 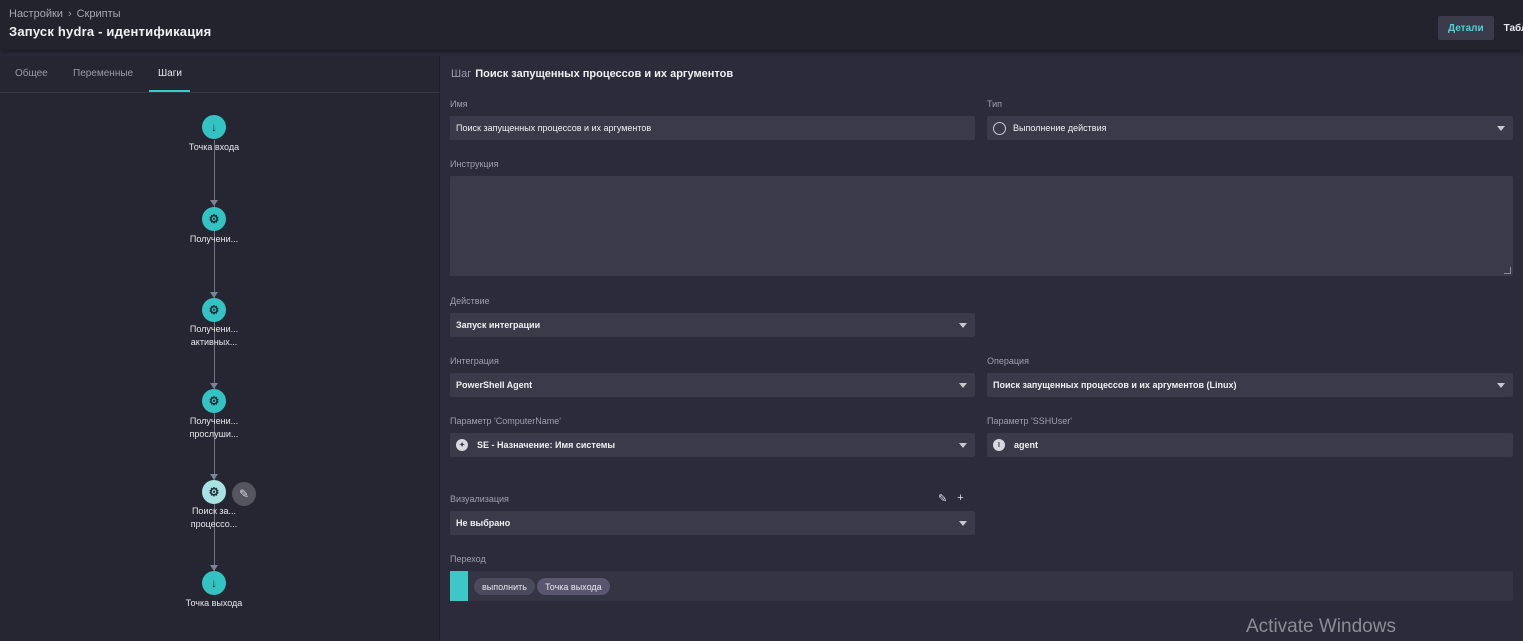 What do you see at coordinates (712, 385) in the screenshot?
I see `integration-select: PowerShell Agent` at bounding box center [712, 385].